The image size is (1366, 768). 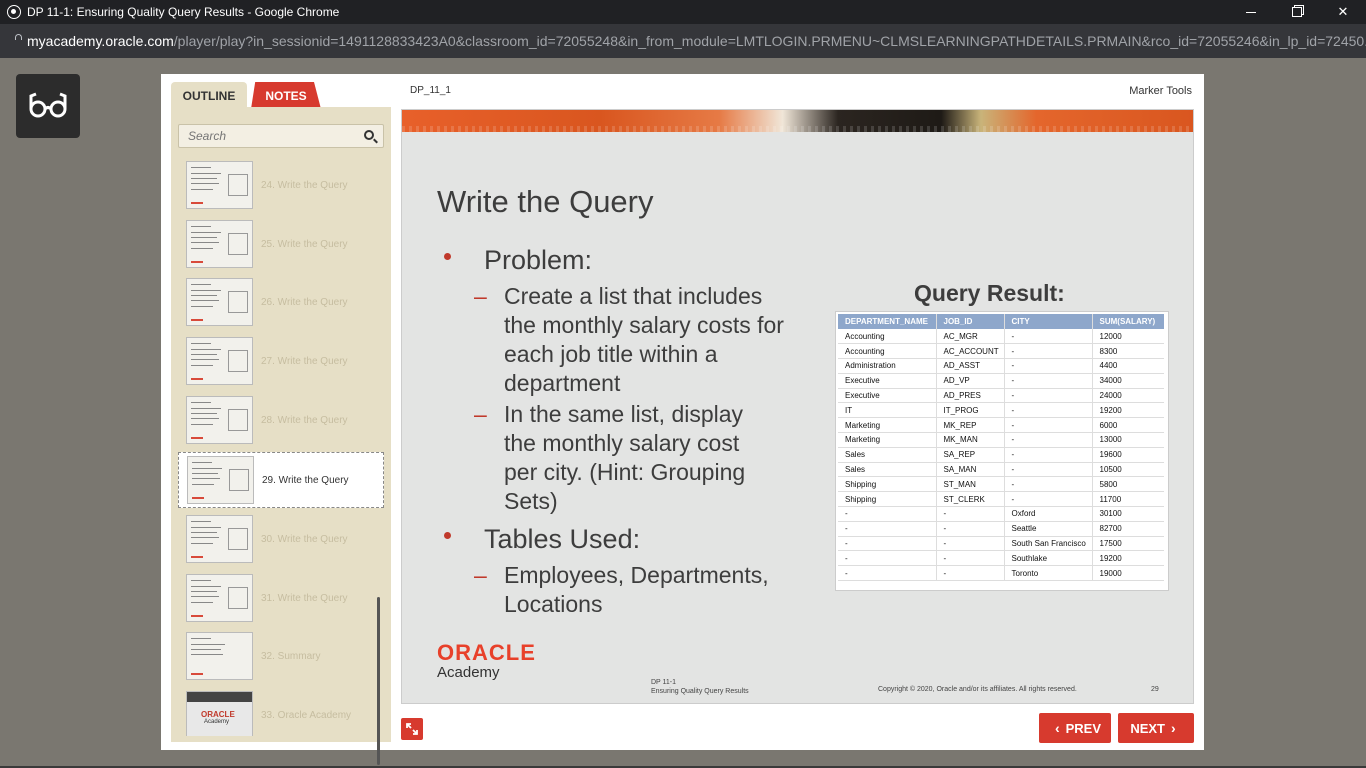 I want to click on outline-item-25: 25. Write the Query, so click(x=281, y=244).